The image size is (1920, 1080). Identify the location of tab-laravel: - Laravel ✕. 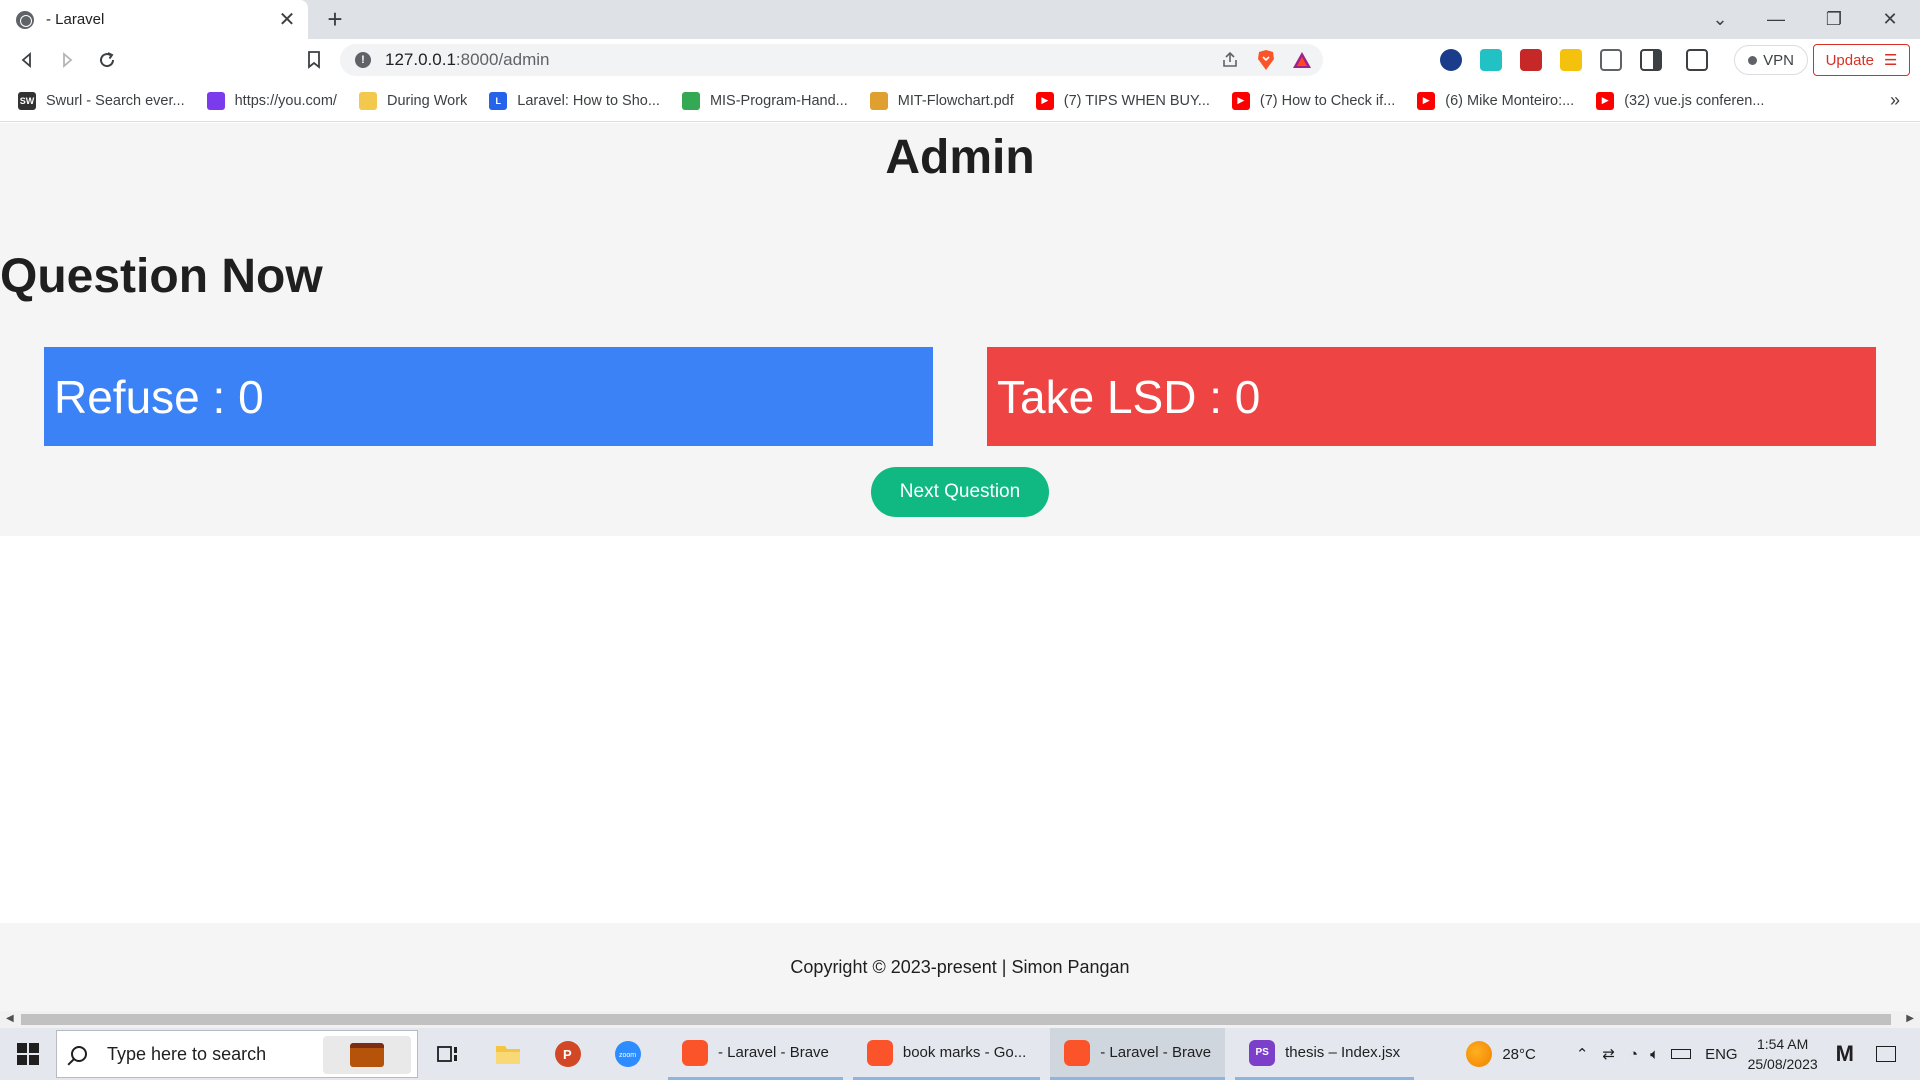
(154, 19).